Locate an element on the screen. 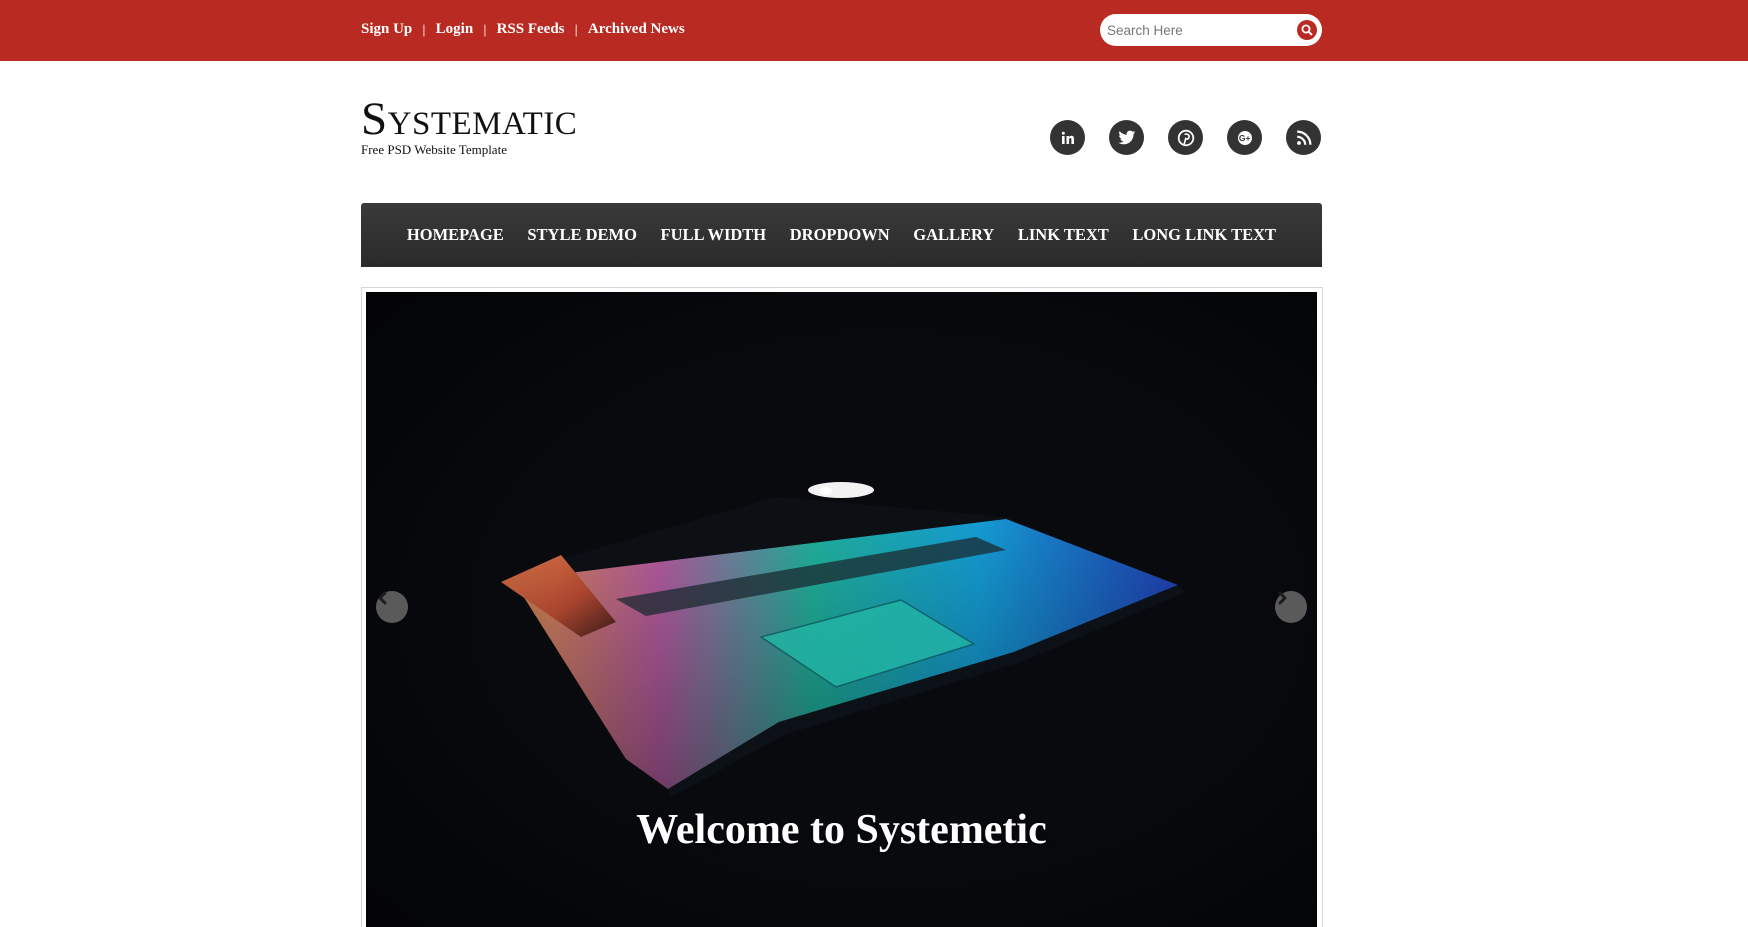  site-logo: Systematic Free PSD Website Template is located at coordinates (469, 127).